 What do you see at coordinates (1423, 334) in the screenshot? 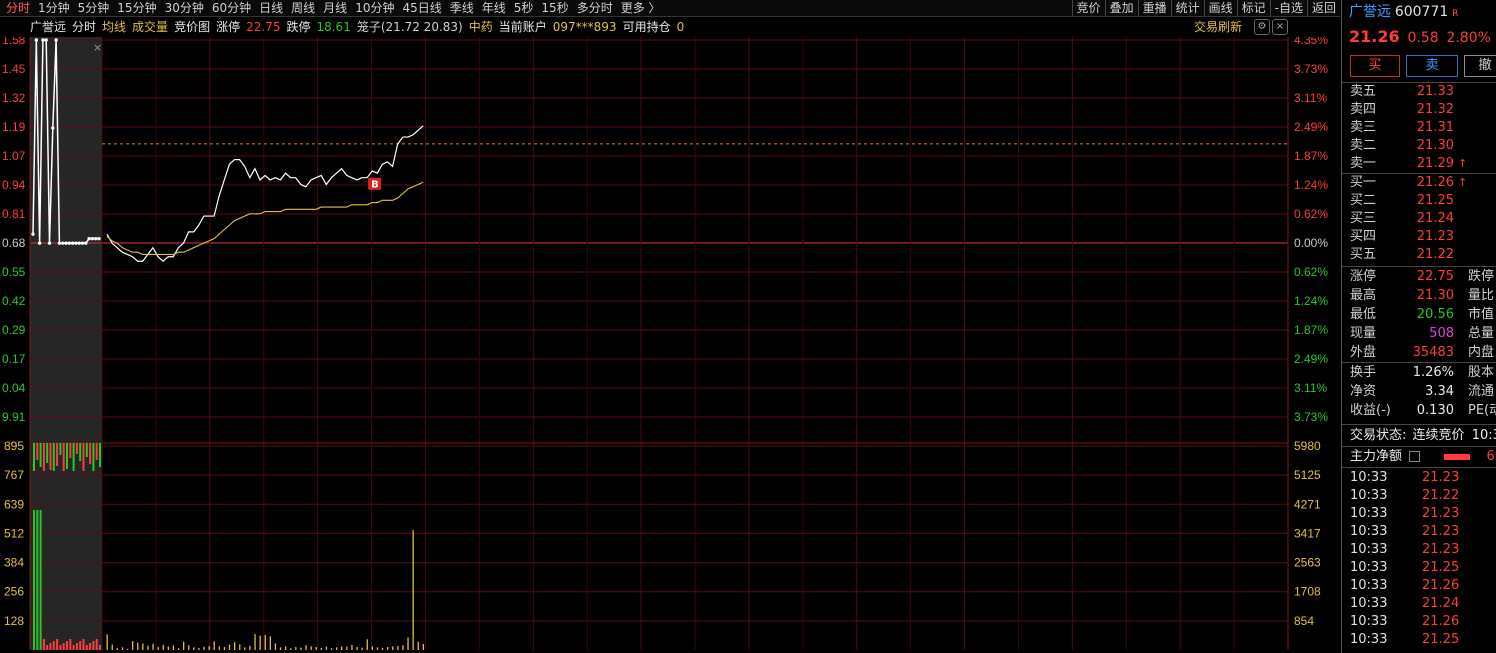
I see `stat-row: 现量 508 总量` at bounding box center [1423, 334].